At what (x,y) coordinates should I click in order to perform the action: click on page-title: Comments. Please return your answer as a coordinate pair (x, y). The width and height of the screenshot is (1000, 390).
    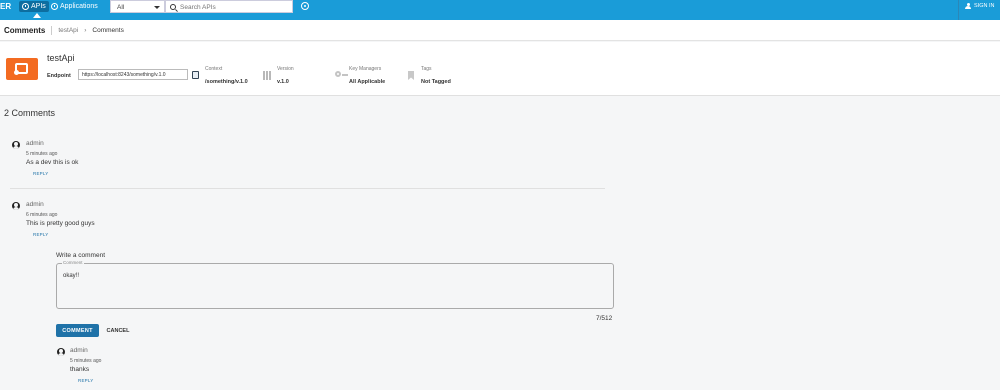
    Looking at the image, I should click on (25, 30).